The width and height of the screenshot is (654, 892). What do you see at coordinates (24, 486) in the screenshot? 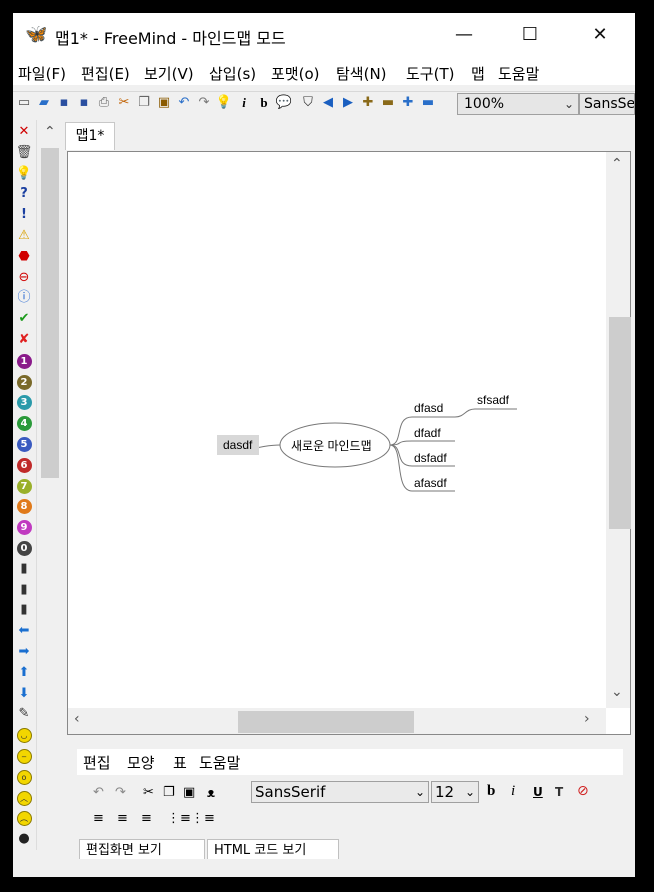
I see `priority-7-icon: 7` at bounding box center [24, 486].